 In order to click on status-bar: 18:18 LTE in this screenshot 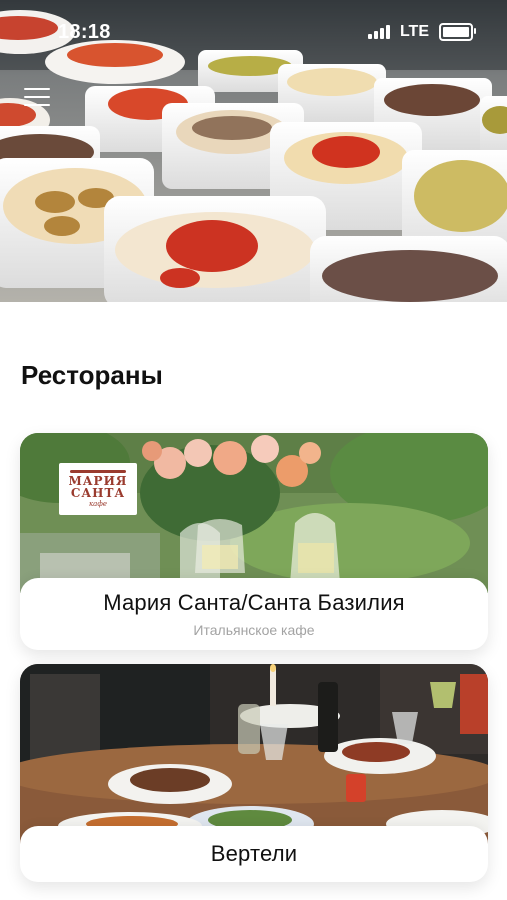, I will do `click(253, 32)`.